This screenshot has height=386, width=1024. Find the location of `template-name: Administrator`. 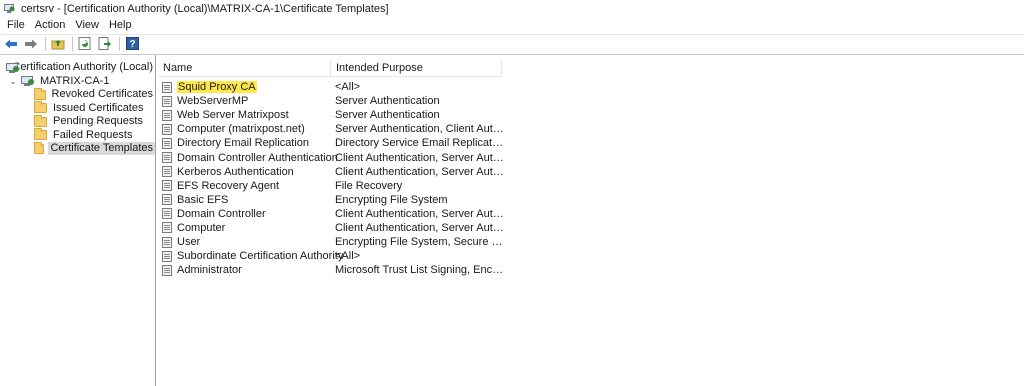

template-name: Administrator is located at coordinates (209, 270).